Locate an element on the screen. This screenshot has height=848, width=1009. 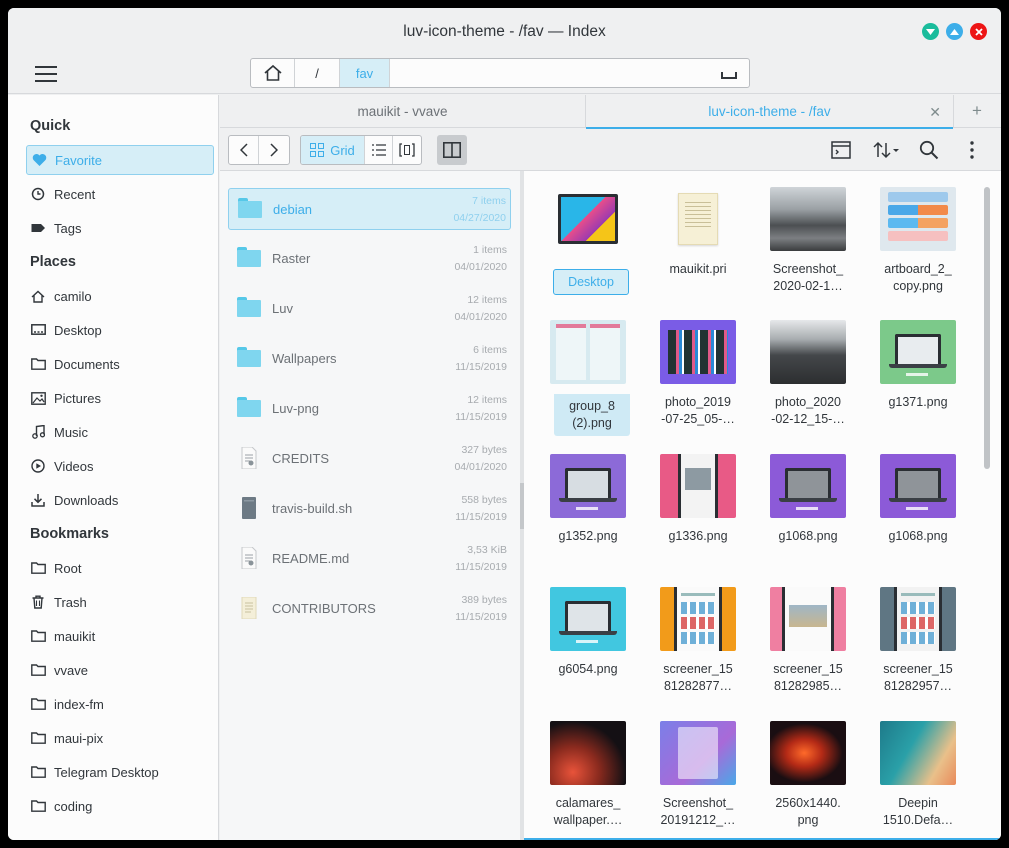
sidebar-item-trash: Trash is located at coordinates (113, 602).